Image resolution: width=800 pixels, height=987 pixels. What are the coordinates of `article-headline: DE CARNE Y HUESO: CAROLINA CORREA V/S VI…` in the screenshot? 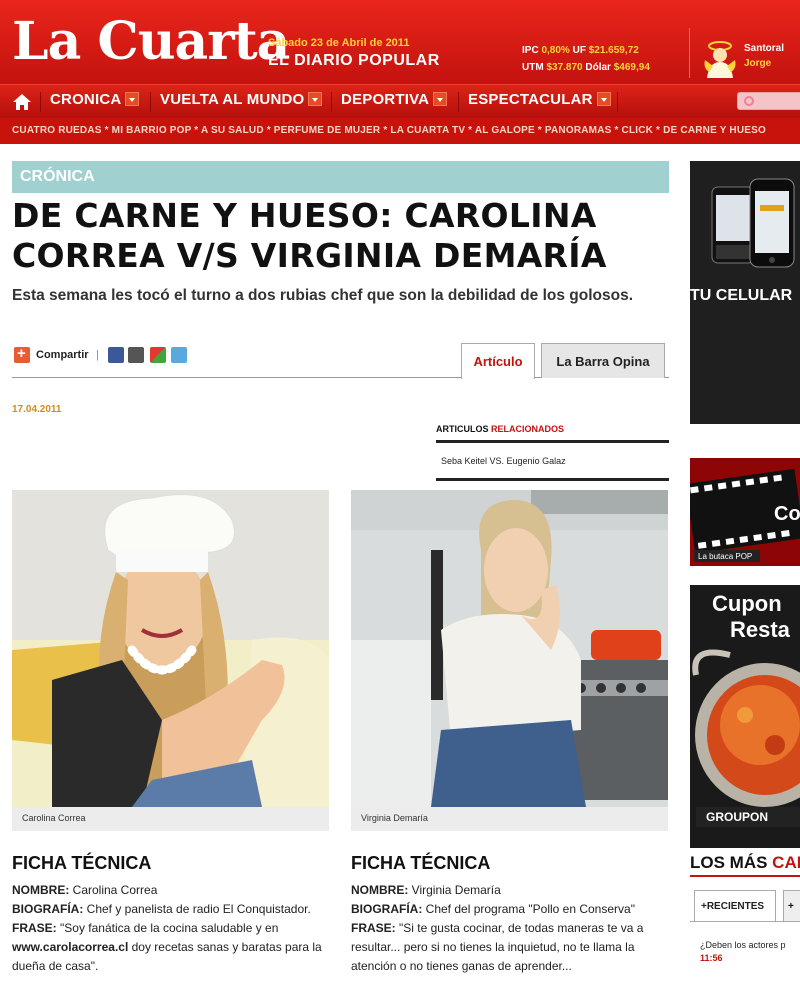 It's located at (342, 236).